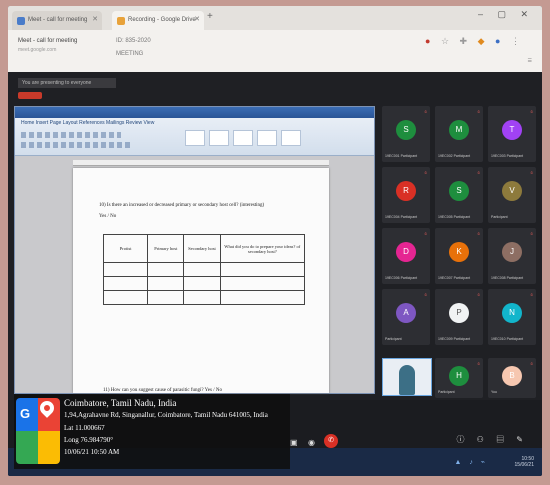  I want to click on participant-name: 19EC006 Participant, so click(401, 278).